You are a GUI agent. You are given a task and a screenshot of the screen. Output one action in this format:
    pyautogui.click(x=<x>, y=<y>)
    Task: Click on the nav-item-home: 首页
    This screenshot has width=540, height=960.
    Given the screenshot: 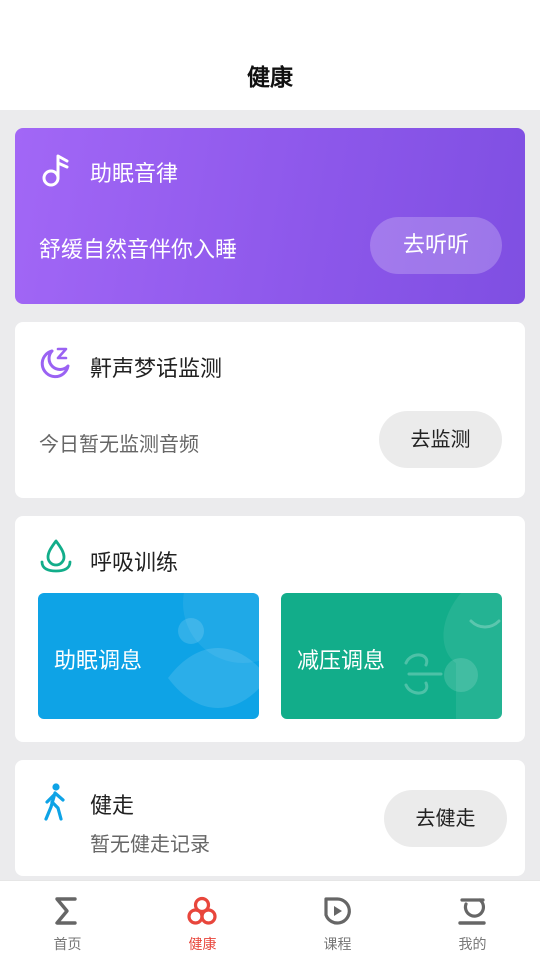 What is the action you would take?
    pyautogui.click(x=67, y=920)
    